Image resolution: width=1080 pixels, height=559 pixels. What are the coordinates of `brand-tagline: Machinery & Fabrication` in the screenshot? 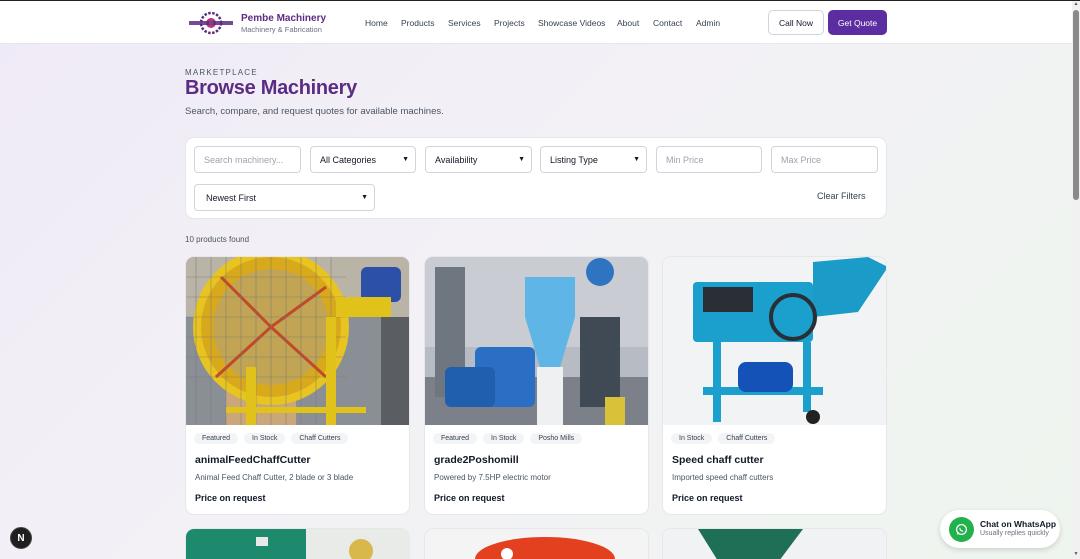 It's located at (281, 29).